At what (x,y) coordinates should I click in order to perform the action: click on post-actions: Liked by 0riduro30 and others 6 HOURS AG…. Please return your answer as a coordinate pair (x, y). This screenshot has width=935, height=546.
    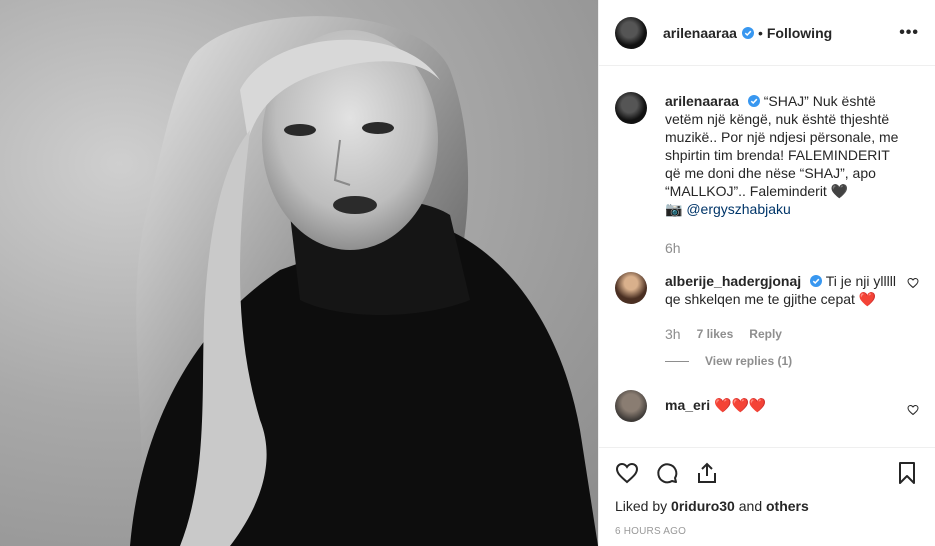
    Looking at the image, I should click on (767, 496).